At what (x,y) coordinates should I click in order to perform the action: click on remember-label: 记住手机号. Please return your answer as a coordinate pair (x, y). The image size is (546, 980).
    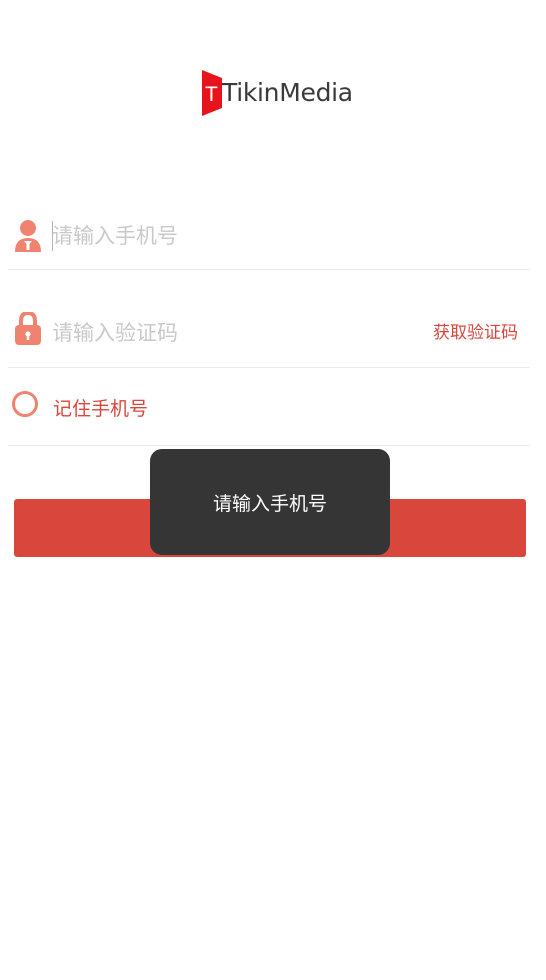
    Looking at the image, I should click on (100, 407).